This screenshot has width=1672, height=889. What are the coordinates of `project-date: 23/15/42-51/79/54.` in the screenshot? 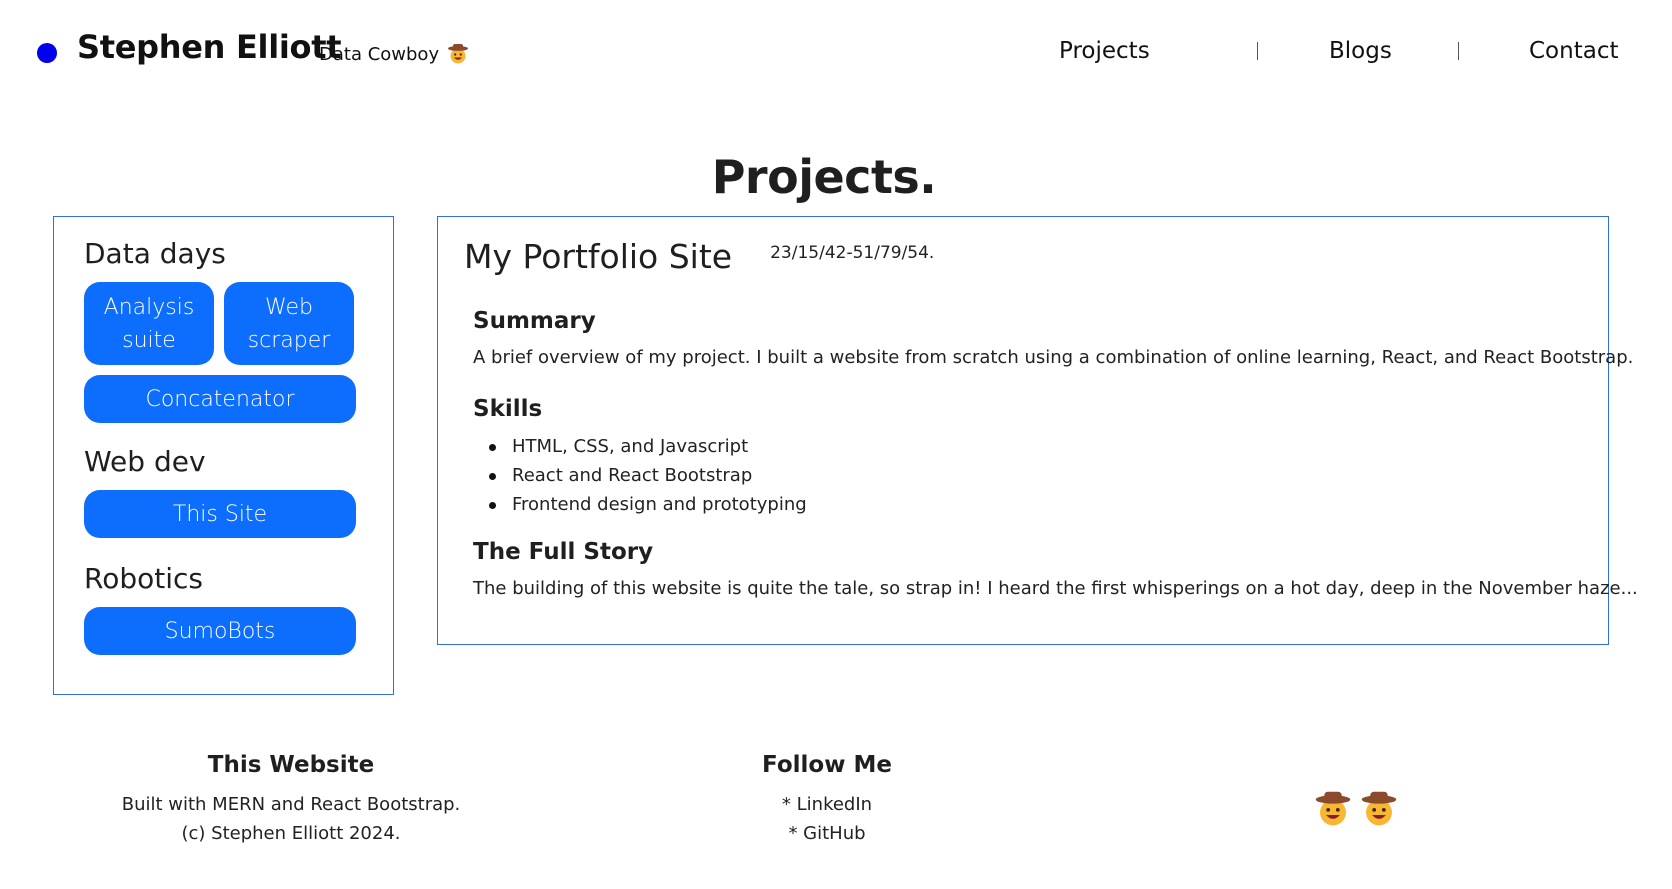 It's located at (852, 253).